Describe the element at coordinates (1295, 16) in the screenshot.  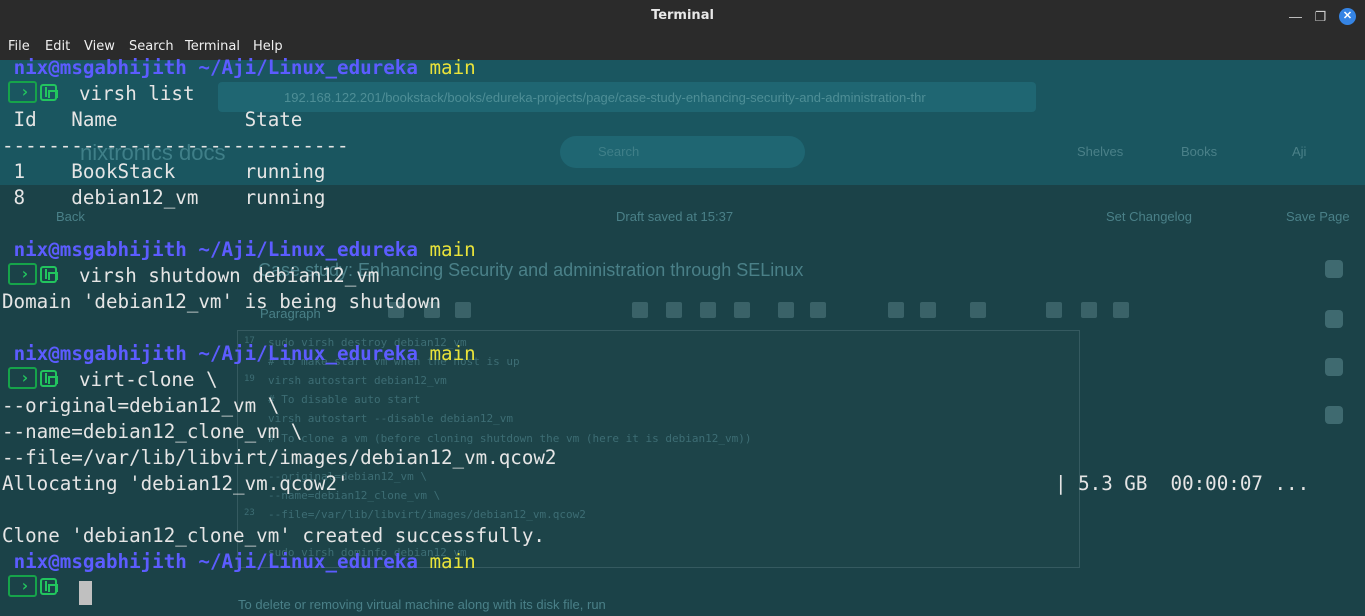
I see `minimize-icon: —` at that location.